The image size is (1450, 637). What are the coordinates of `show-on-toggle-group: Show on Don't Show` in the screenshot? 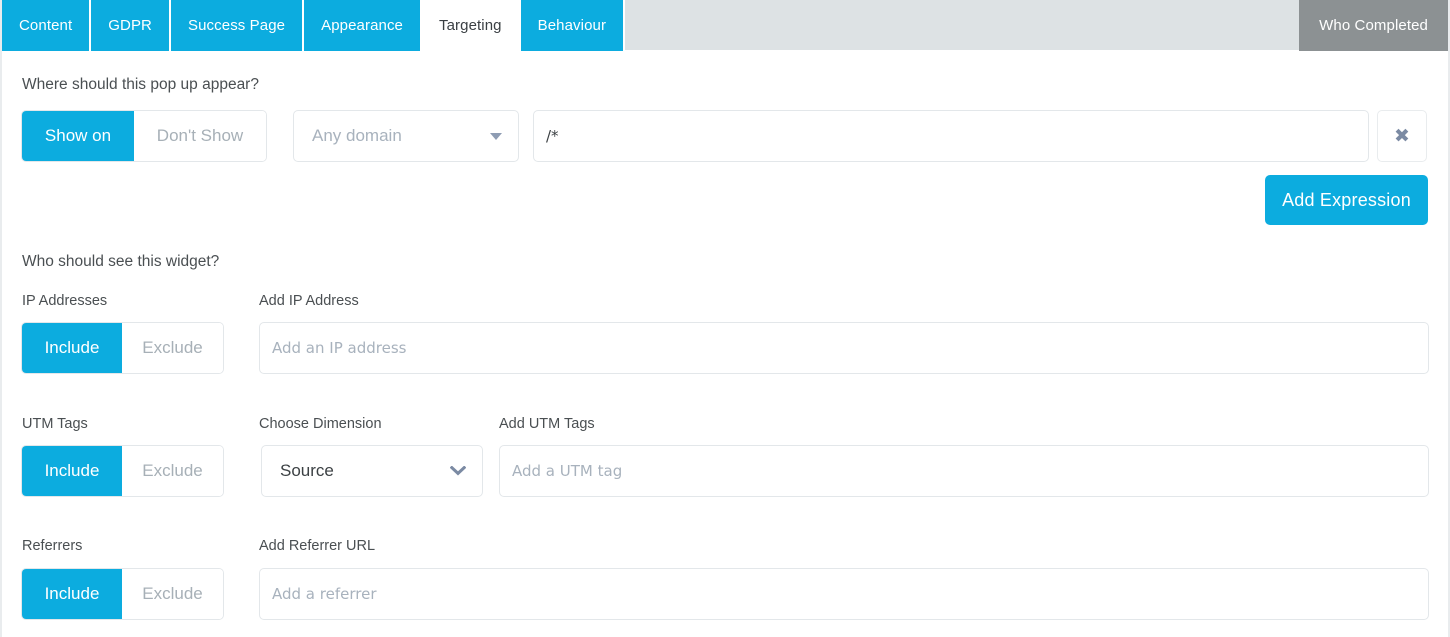 It's located at (144, 136).